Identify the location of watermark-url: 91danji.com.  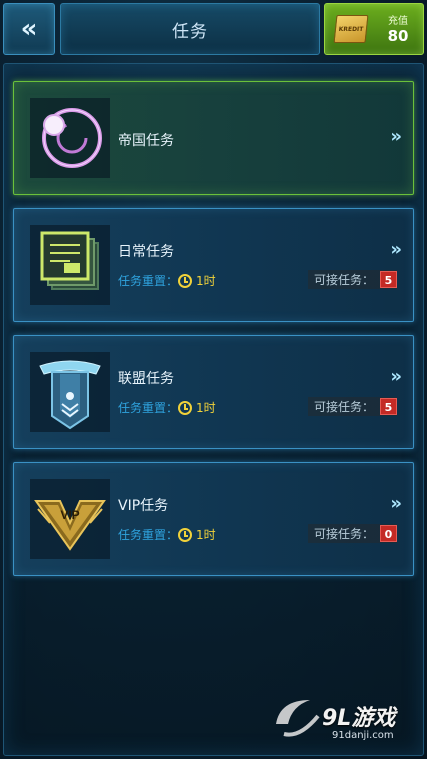
(363, 735).